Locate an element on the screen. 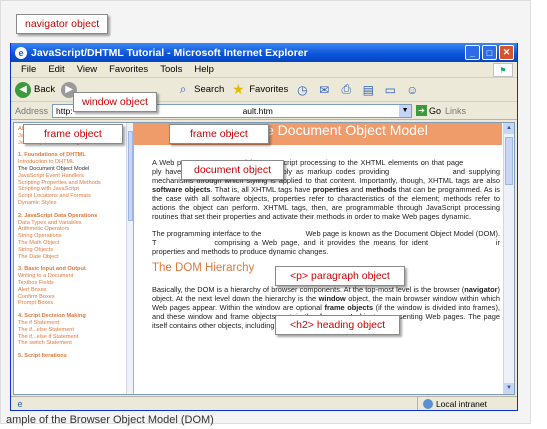  page-icon: e is located at coordinates (20, 403).